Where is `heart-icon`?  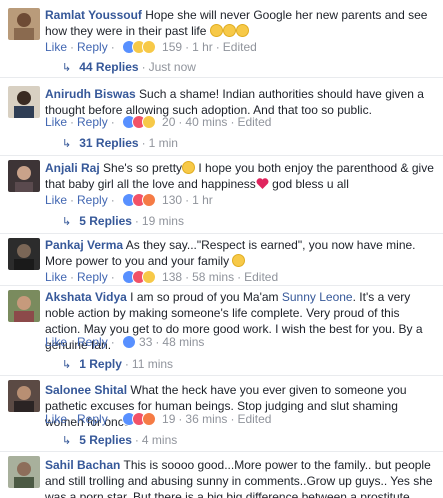
heart-icon is located at coordinates (262, 183).